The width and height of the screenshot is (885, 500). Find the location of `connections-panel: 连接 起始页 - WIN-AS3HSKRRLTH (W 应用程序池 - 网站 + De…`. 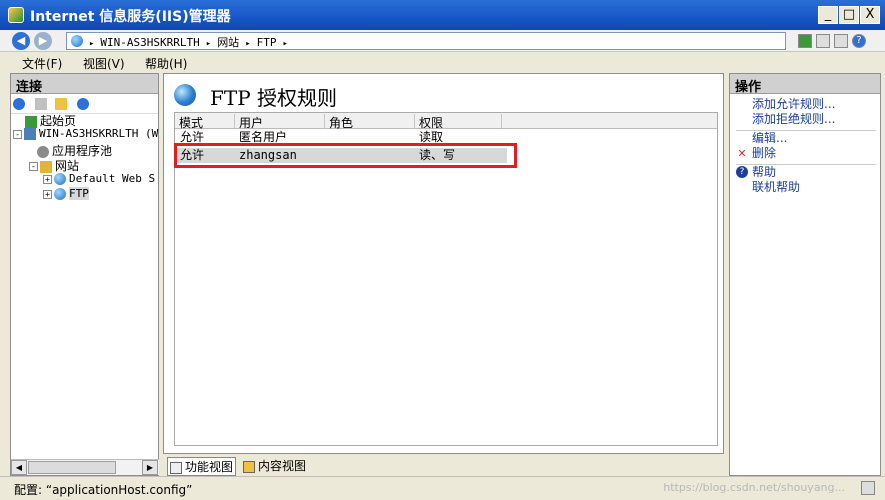

connections-panel: 连接 起始页 - WIN-AS3HSKRRLTH (W 应用程序池 - 网站 + De… is located at coordinates (84, 274).